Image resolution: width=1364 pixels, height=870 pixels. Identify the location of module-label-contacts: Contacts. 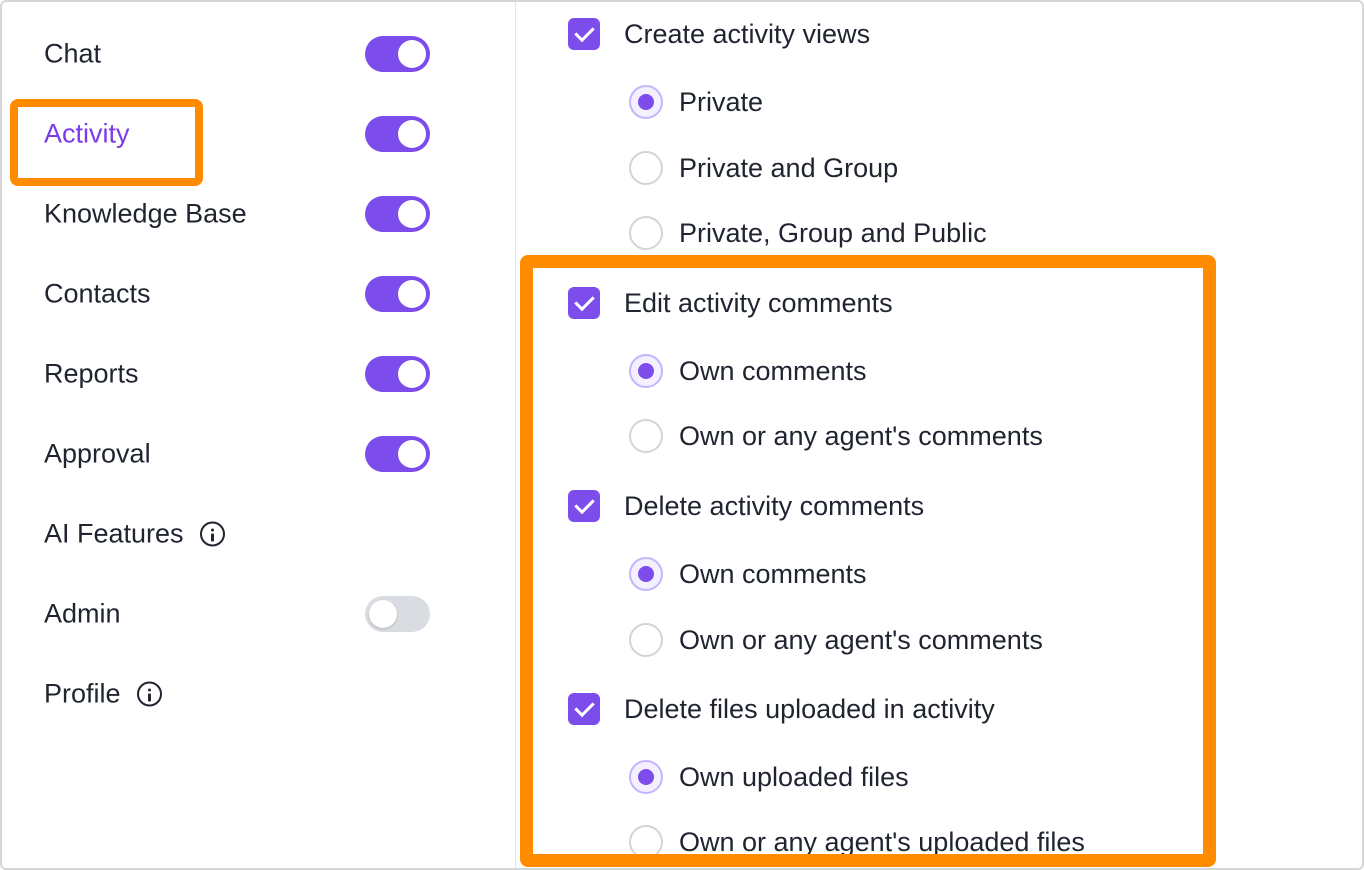
(97, 293).